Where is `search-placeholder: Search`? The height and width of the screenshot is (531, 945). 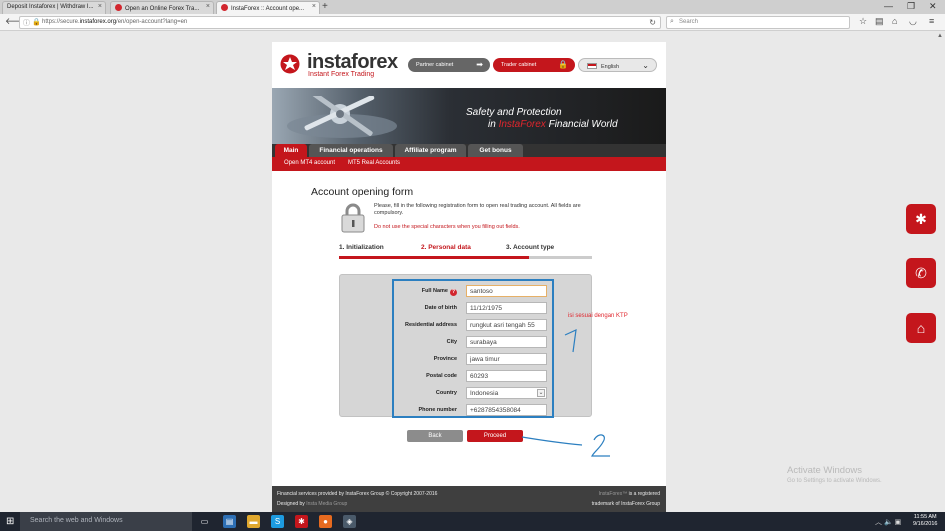
search-placeholder: Search is located at coordinates (689, 22).